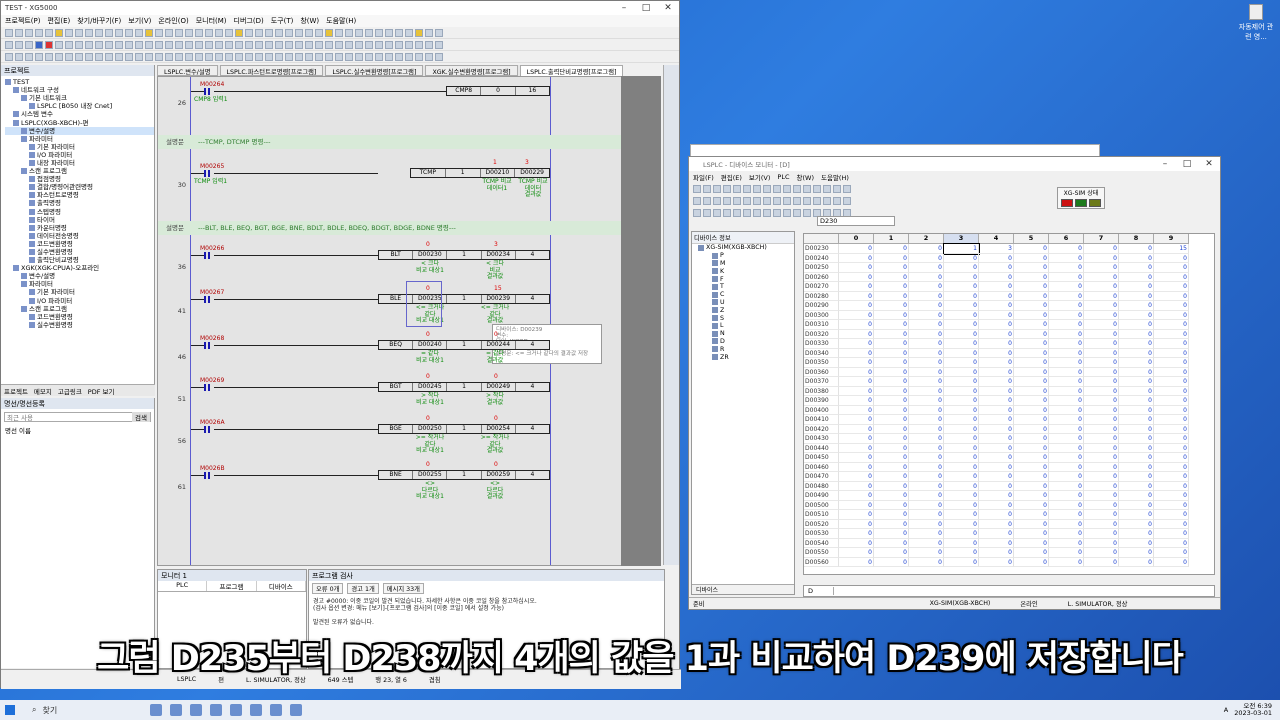 The image size is (1280, 720). I want to click on app-icon, so click(236, 710).